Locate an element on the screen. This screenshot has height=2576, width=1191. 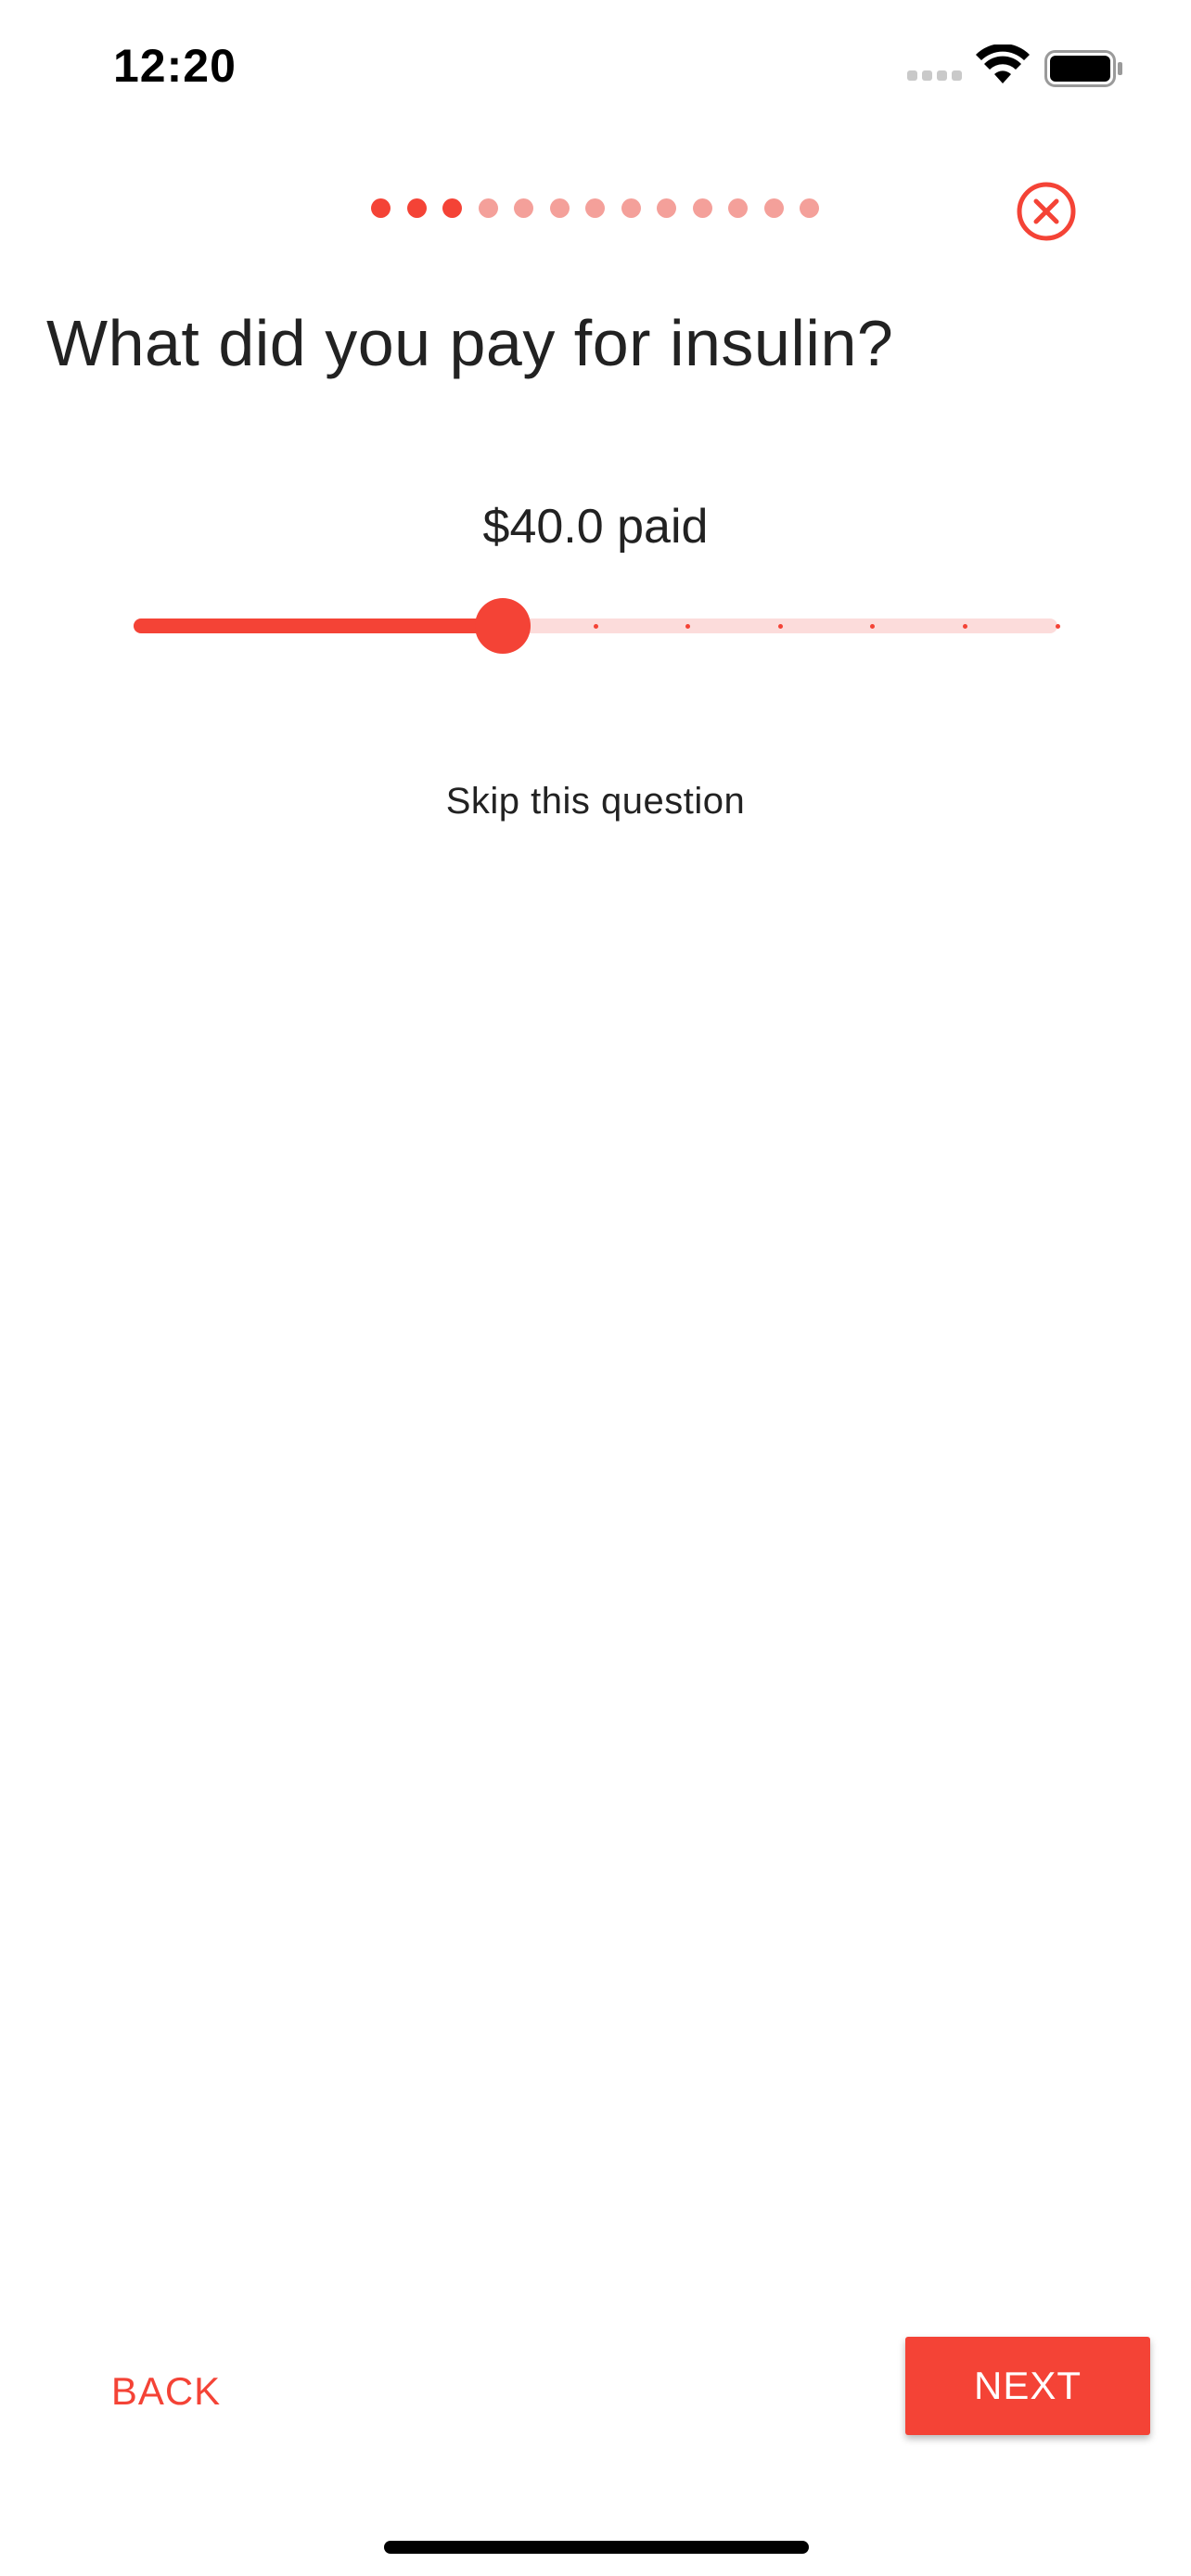
status-bar: 12:20 is located at coordinates (595, 69).